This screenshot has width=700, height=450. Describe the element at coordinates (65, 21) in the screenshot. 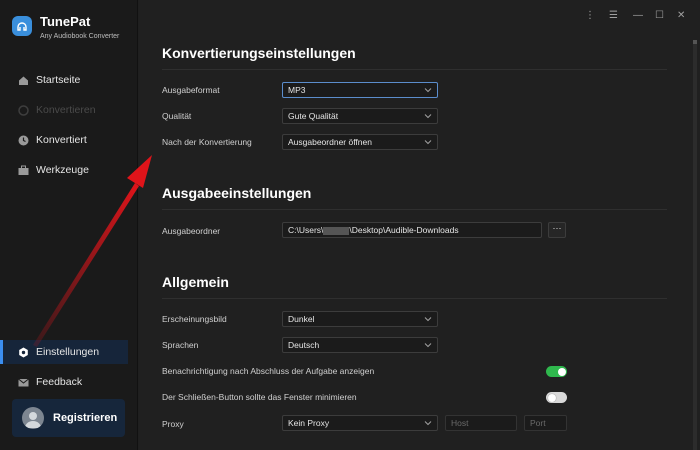

I see `app-name: TunePat` at that location.